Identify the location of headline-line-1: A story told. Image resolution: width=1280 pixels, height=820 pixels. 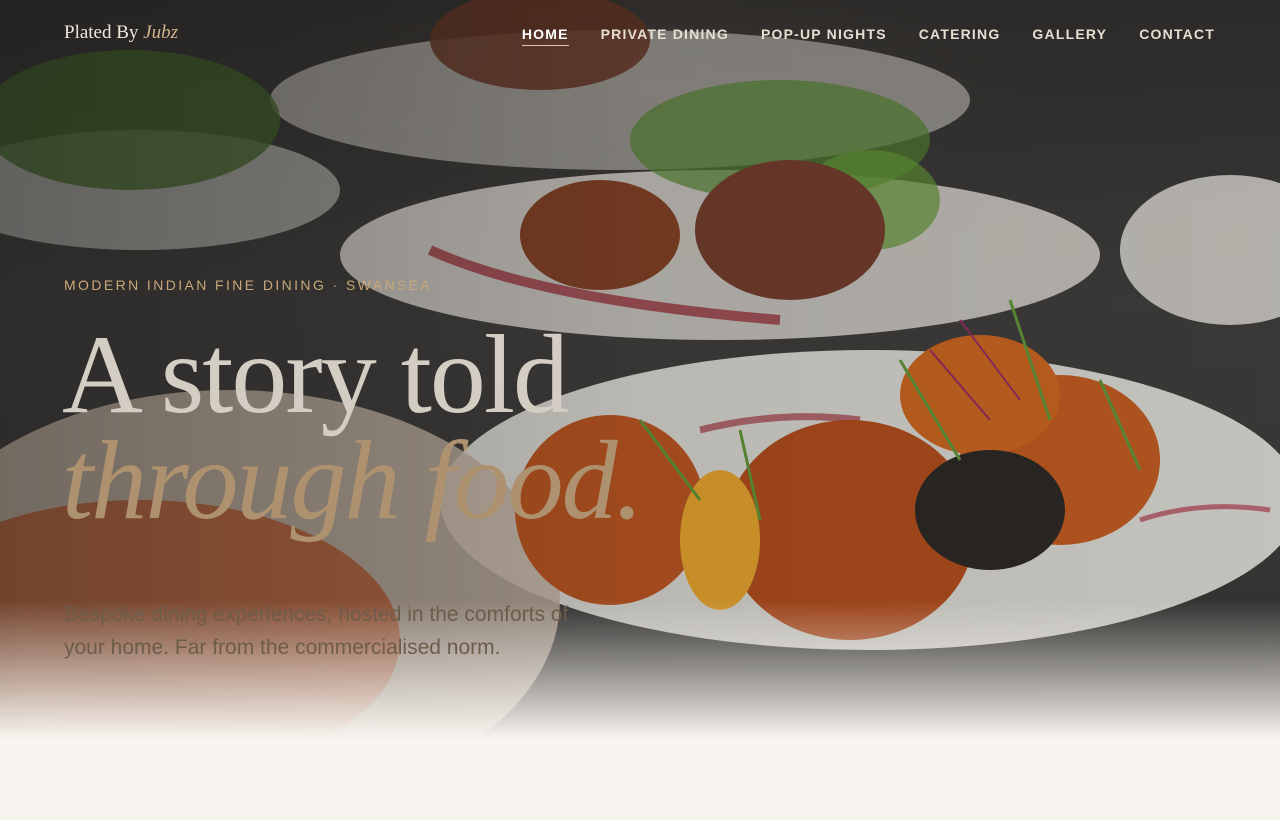
(315, 375).